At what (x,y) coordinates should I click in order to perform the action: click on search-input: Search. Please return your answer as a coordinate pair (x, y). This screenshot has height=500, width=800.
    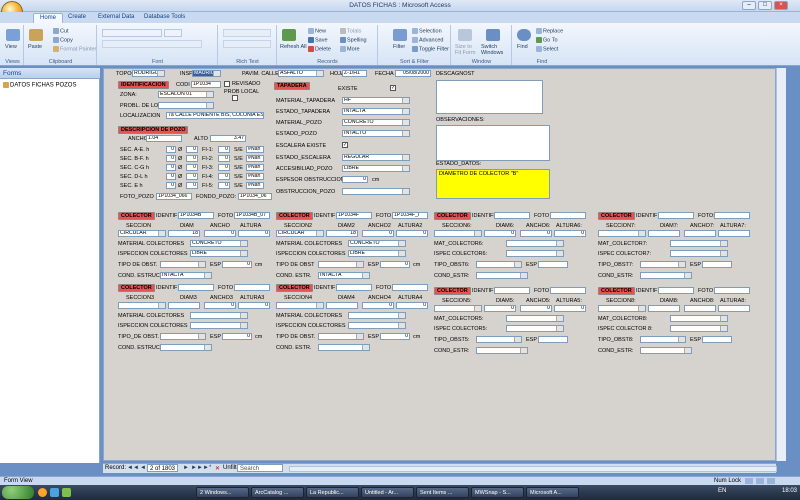
    Looking at the image, I should click on (260, 468).